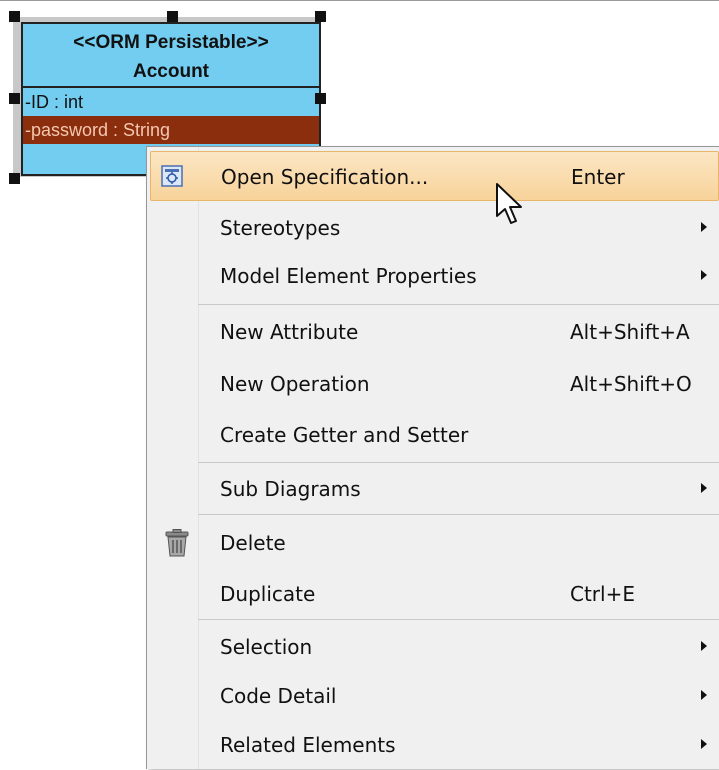  Describe the element at coordinates (253, 543) in the screenshot. I see `menu-item-label: Delete` at that location.